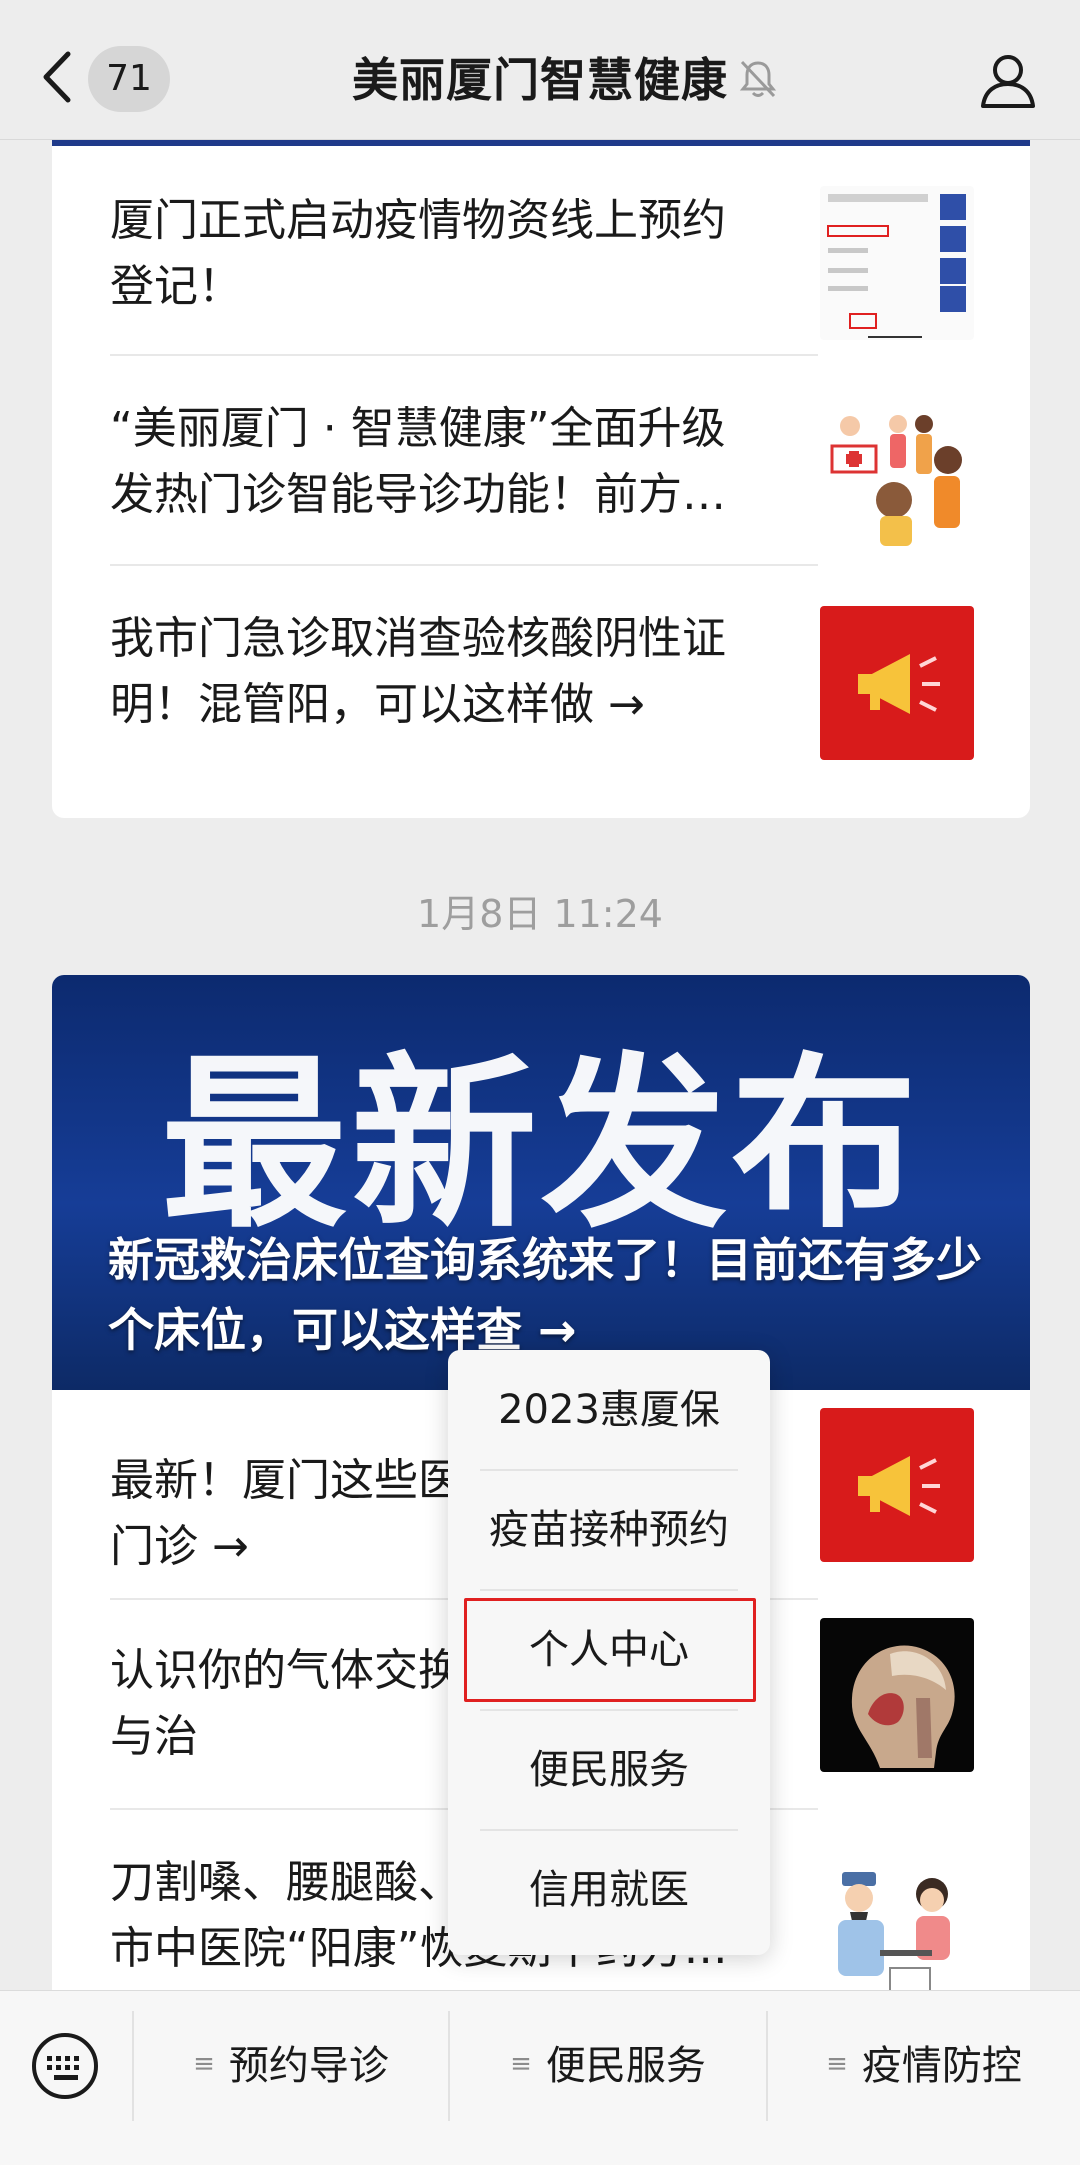  What do you see at coordinates (758, 79) in the screenshot?
I see `mute-bell-icon` at bounding box center [758, 79].